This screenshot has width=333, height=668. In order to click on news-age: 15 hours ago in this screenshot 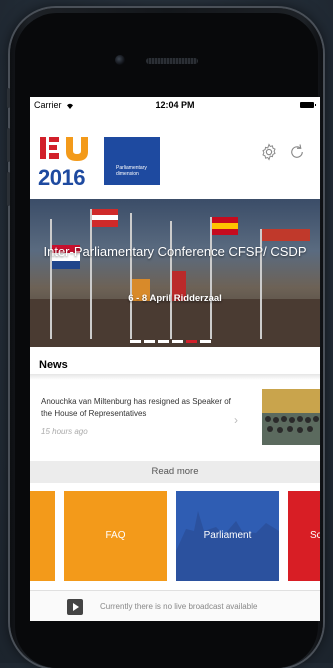, I will do `click(64, 431)`.